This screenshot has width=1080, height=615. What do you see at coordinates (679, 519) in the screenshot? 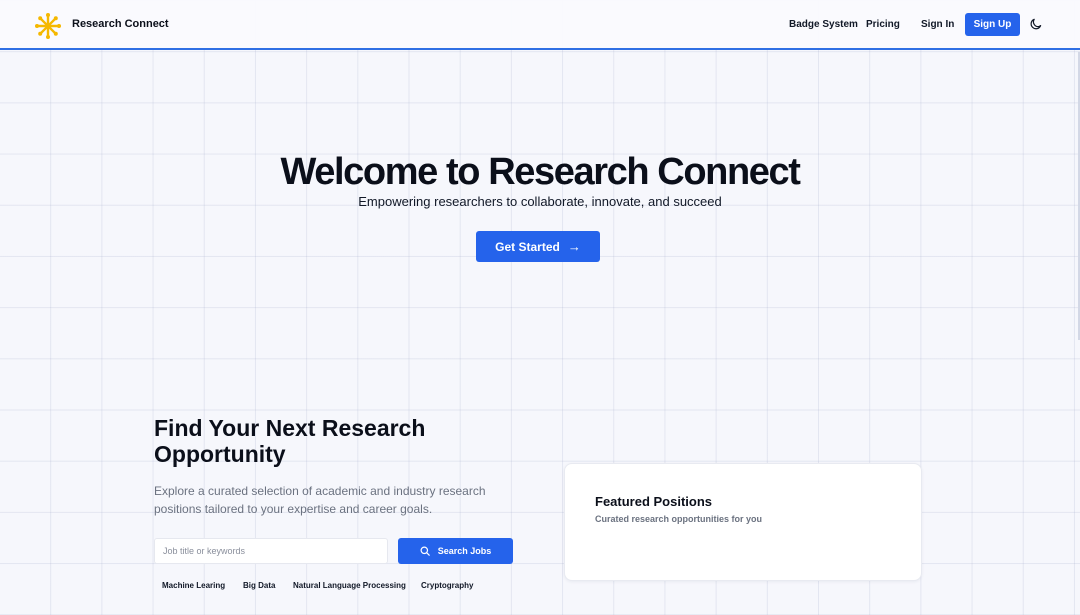
I see `featured-subtitle: Curated research opportunities for you` at bounding box center [679, 519].